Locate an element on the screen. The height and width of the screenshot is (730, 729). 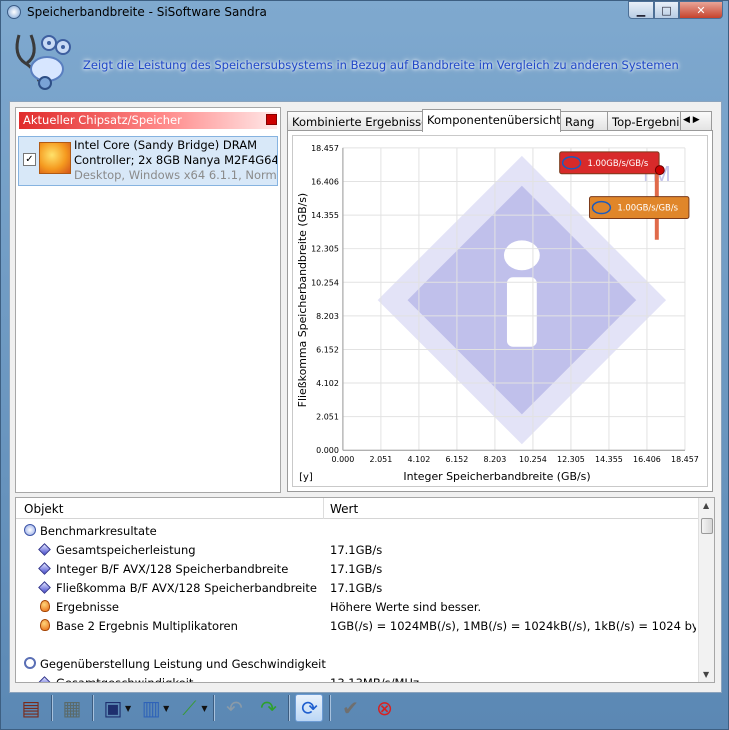
tab-rang: Rang is located at coordinates (584, 121).